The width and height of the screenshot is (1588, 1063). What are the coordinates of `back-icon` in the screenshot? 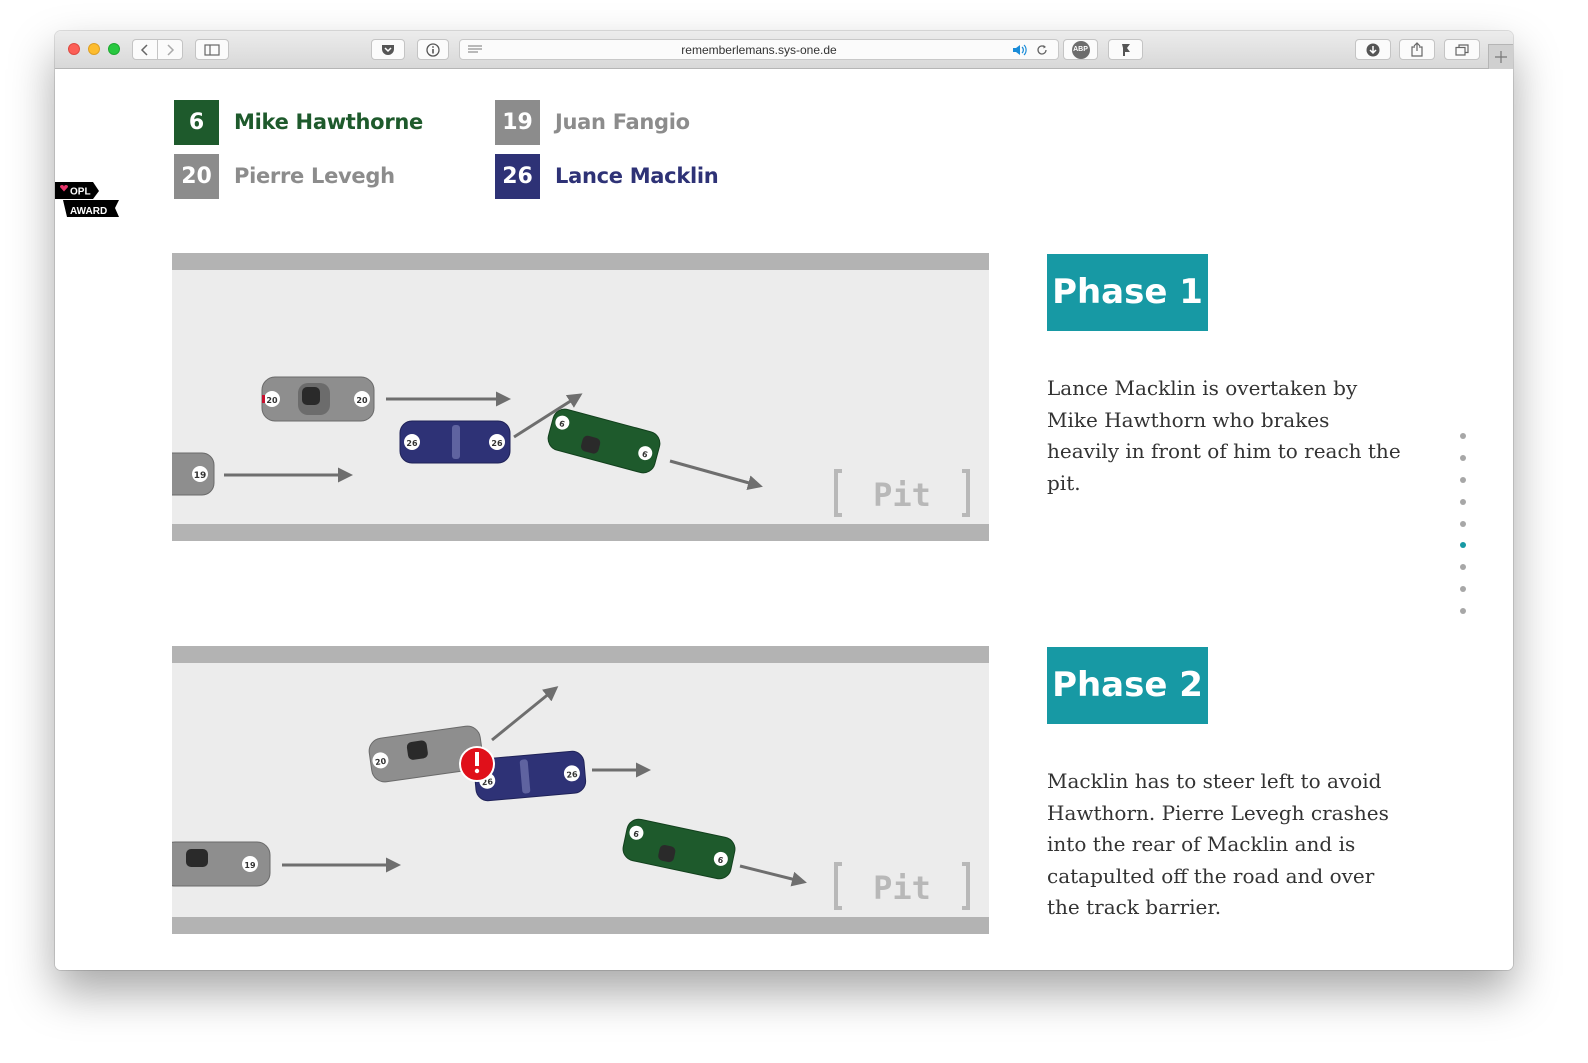 It's located at (144, 50).